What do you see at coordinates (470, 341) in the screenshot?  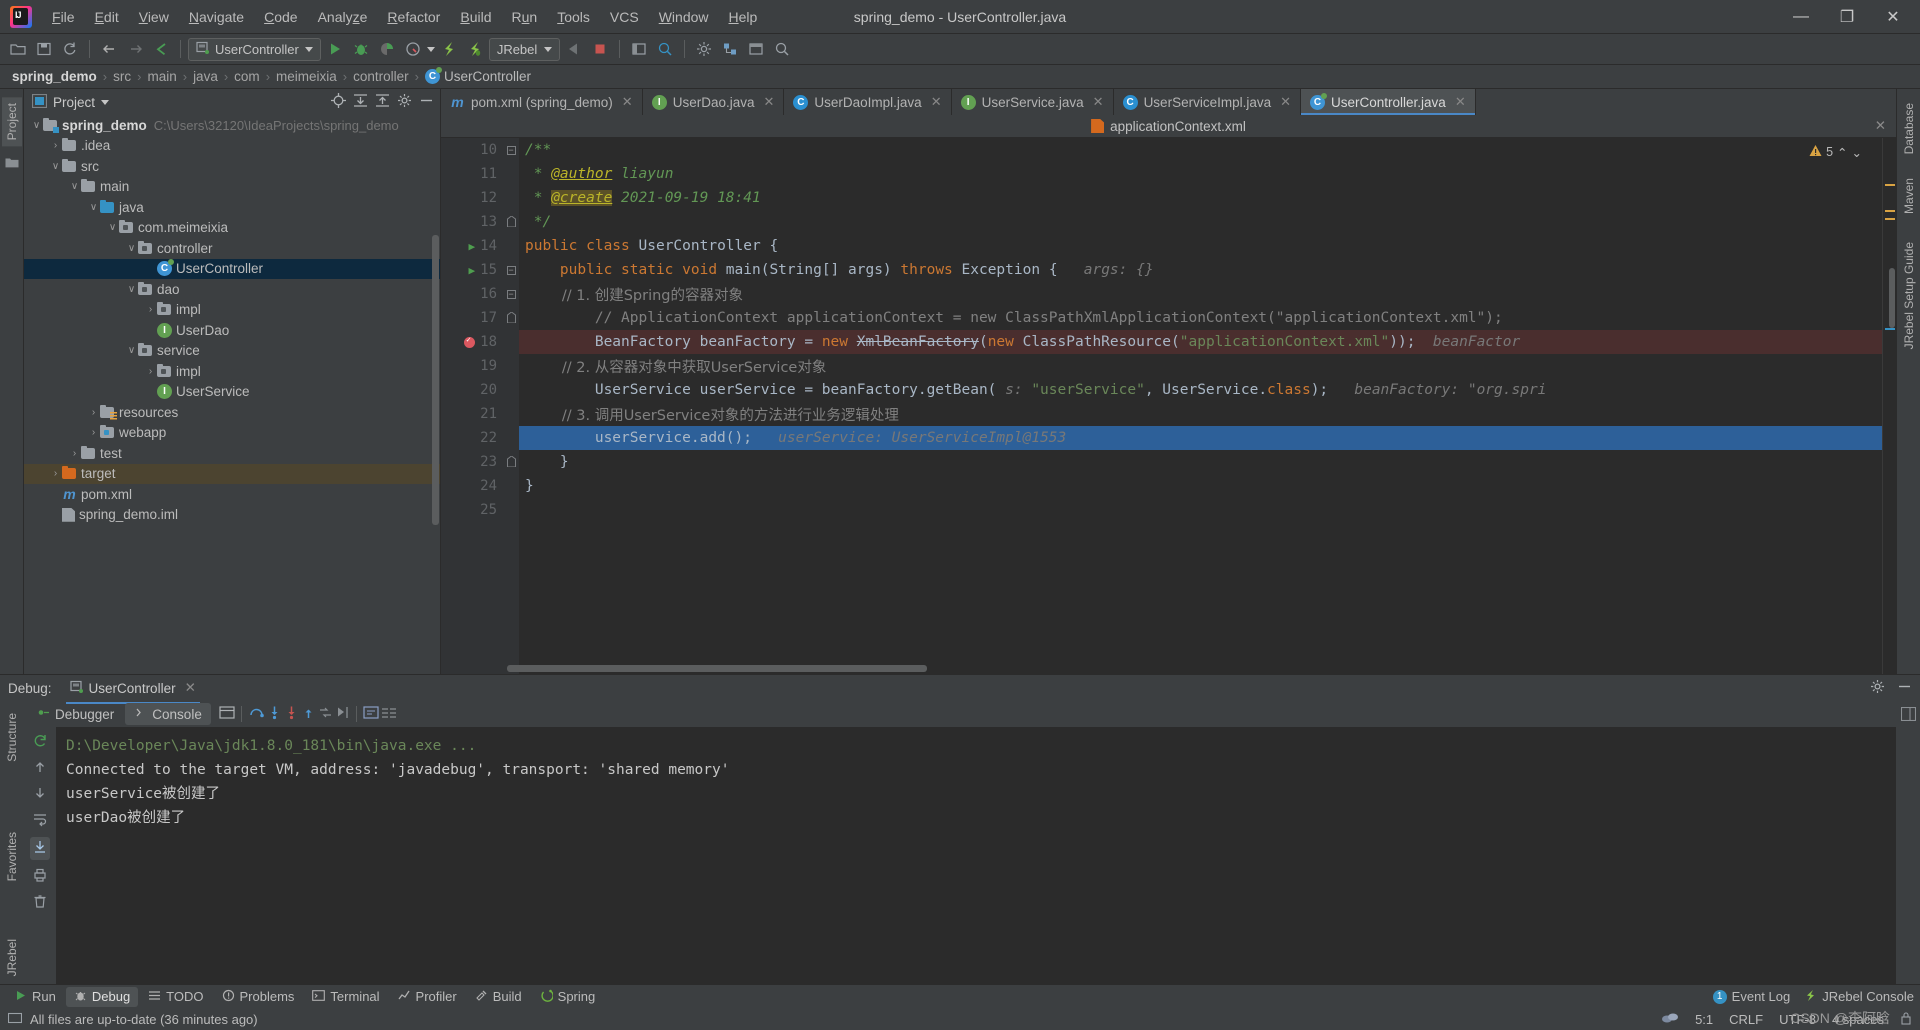 I see `breakpoint-icon` at bounding box center [470, 341].